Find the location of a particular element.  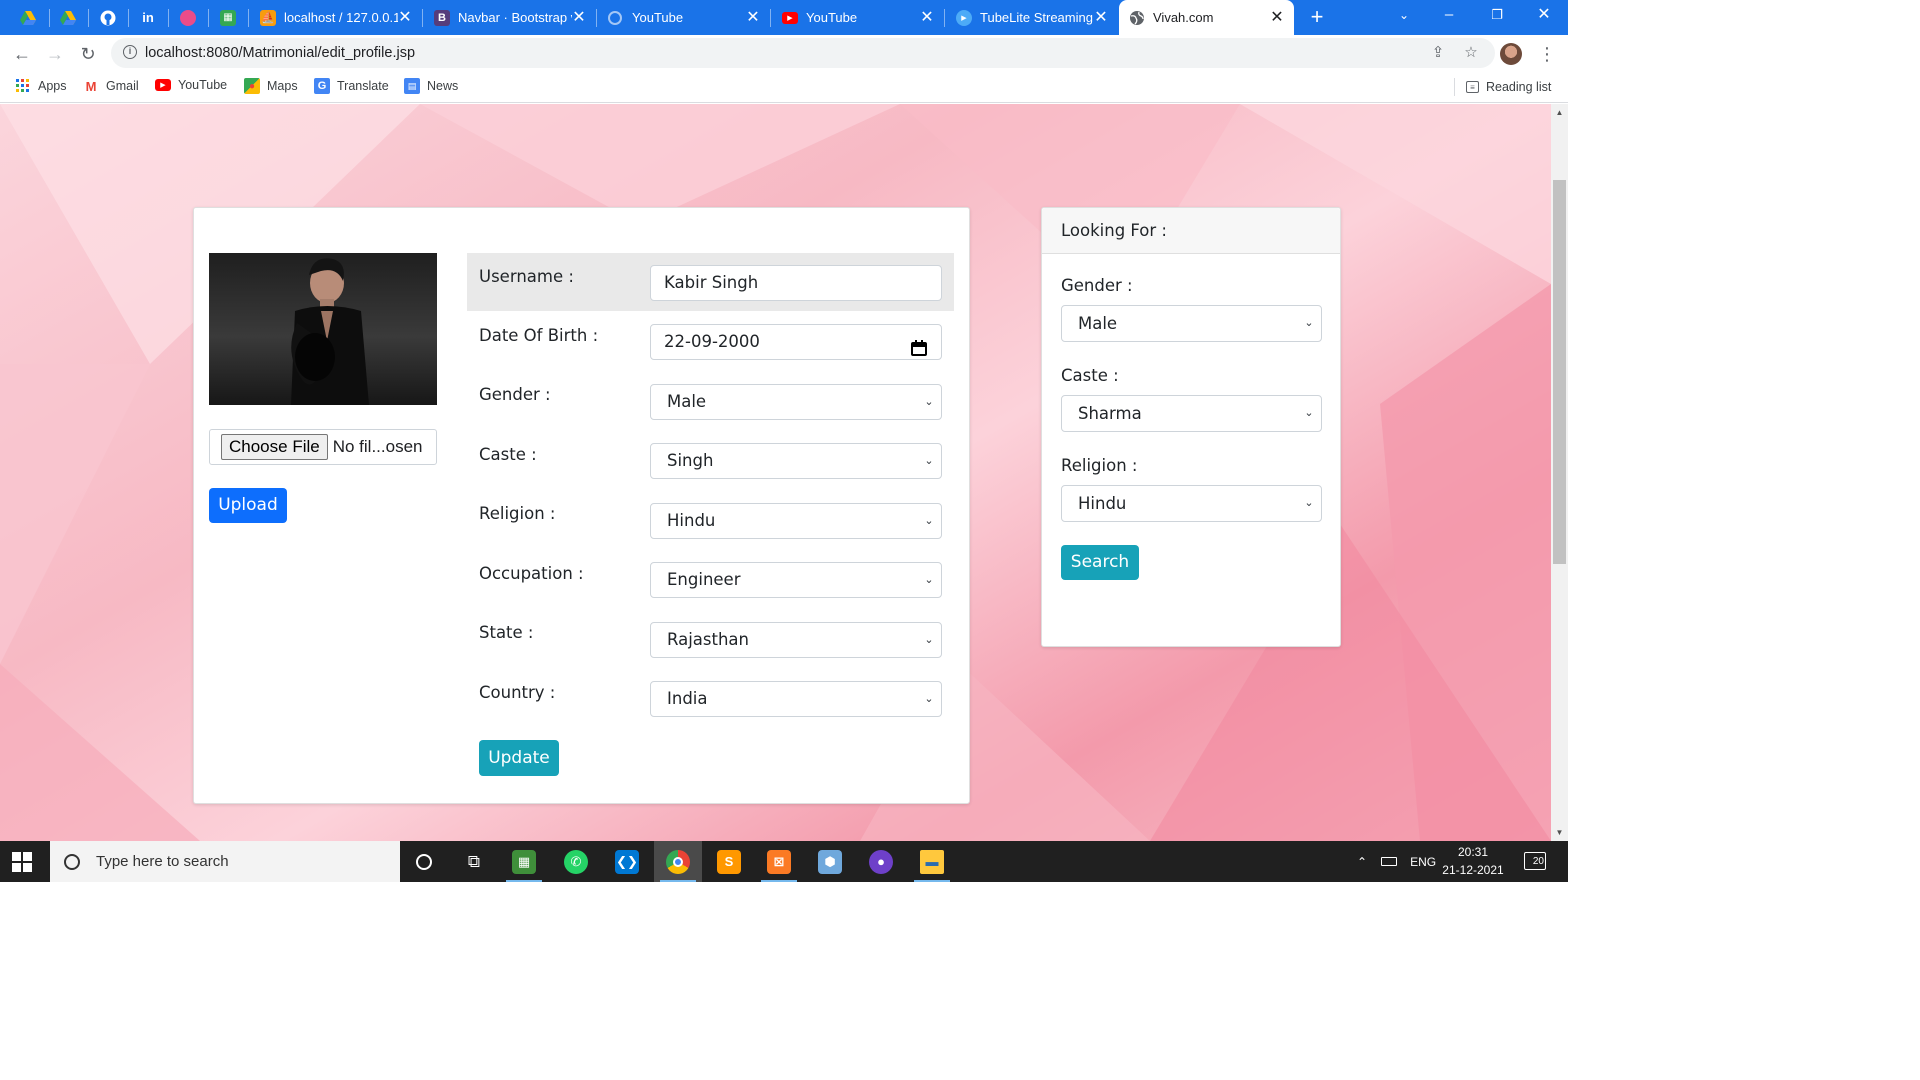

notification-center-icon: 20 is located at coordinates (1535, 861).